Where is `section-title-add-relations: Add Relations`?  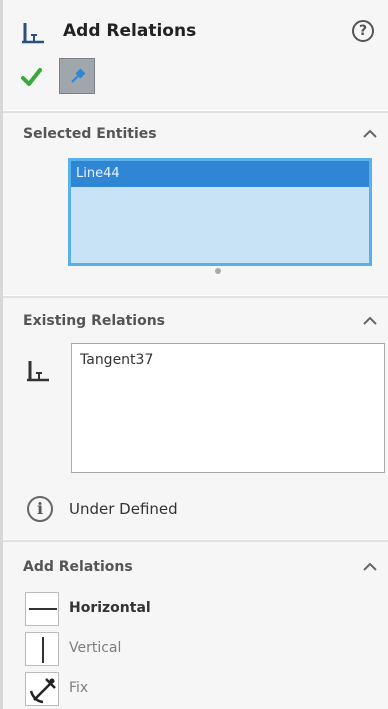
section-title-add-relations: Add Relations is located at coordinates (78, 567).